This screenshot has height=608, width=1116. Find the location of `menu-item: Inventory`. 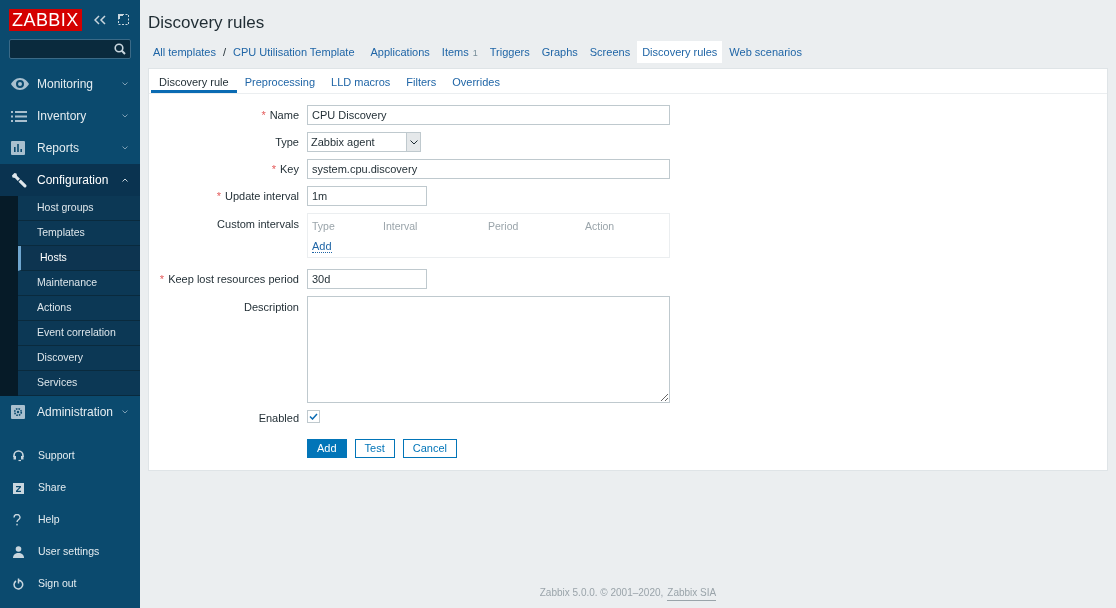

menu-item: Inventory is located at coordinates (70, 116).